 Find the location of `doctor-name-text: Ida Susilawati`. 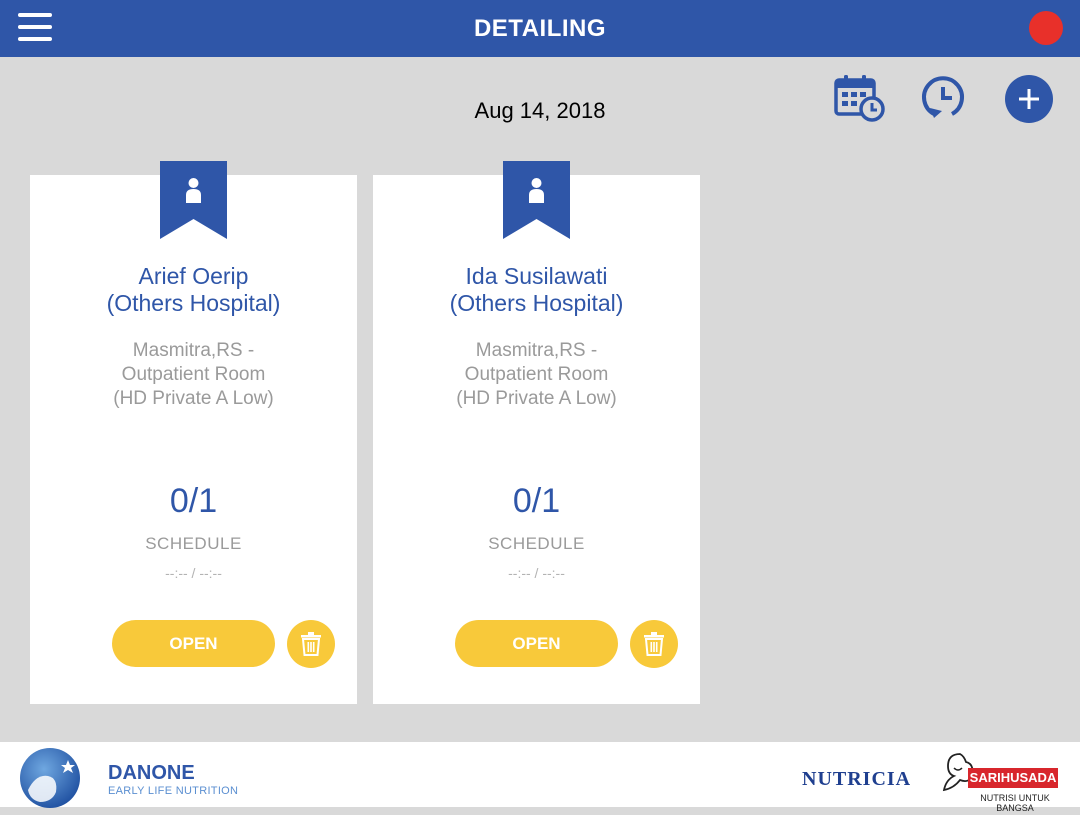

doctor-name-text: Ida Susilawati is located at coordinates (536, 276).